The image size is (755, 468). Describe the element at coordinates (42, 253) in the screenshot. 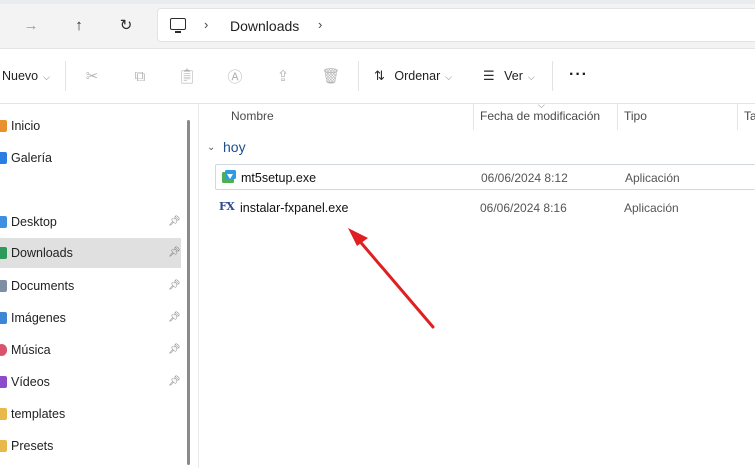

I see `sidebar-item-label: Downloads` at that location.